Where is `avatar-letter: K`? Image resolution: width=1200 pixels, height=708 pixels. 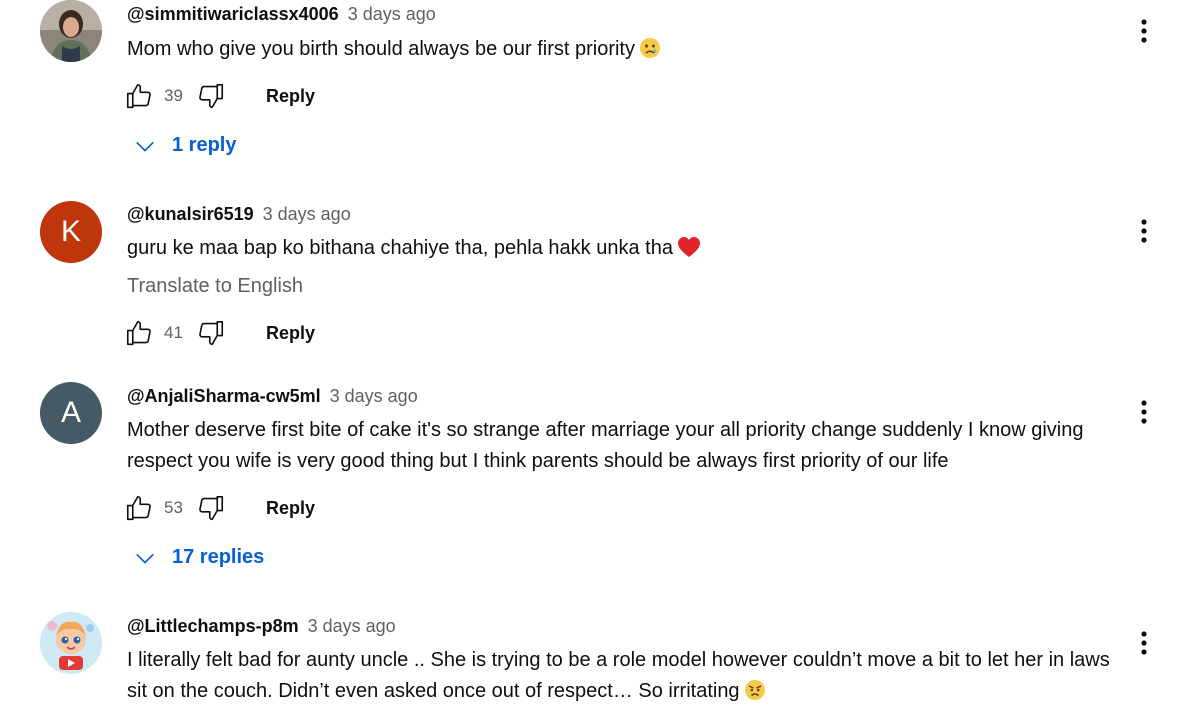
avatar-letter: K is located at coordinates (70, 231).